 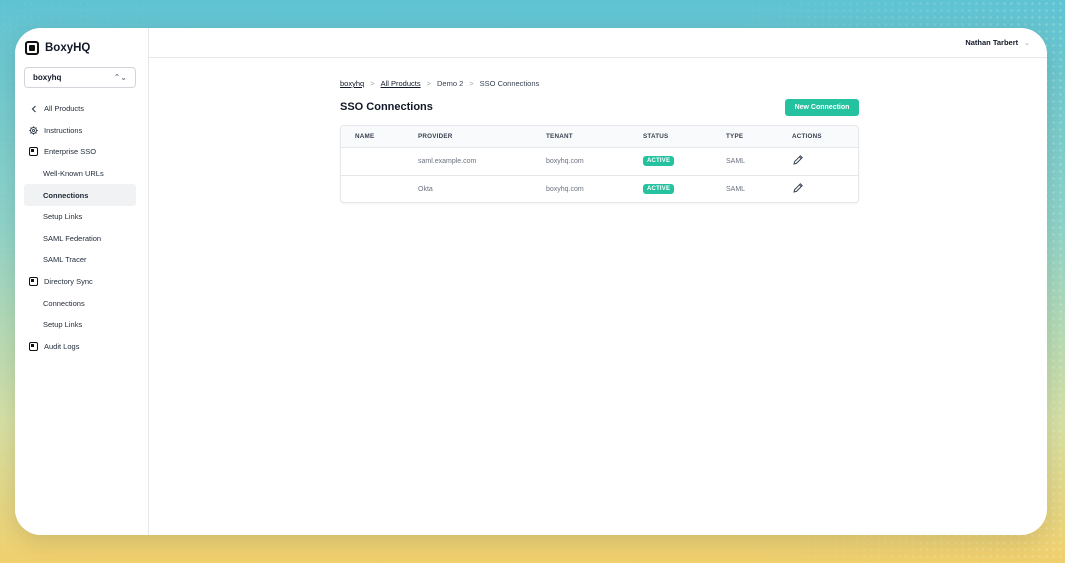 I want to click on sidebar-item-saml-federation: SAML Federation, so click(x=80, y=239).